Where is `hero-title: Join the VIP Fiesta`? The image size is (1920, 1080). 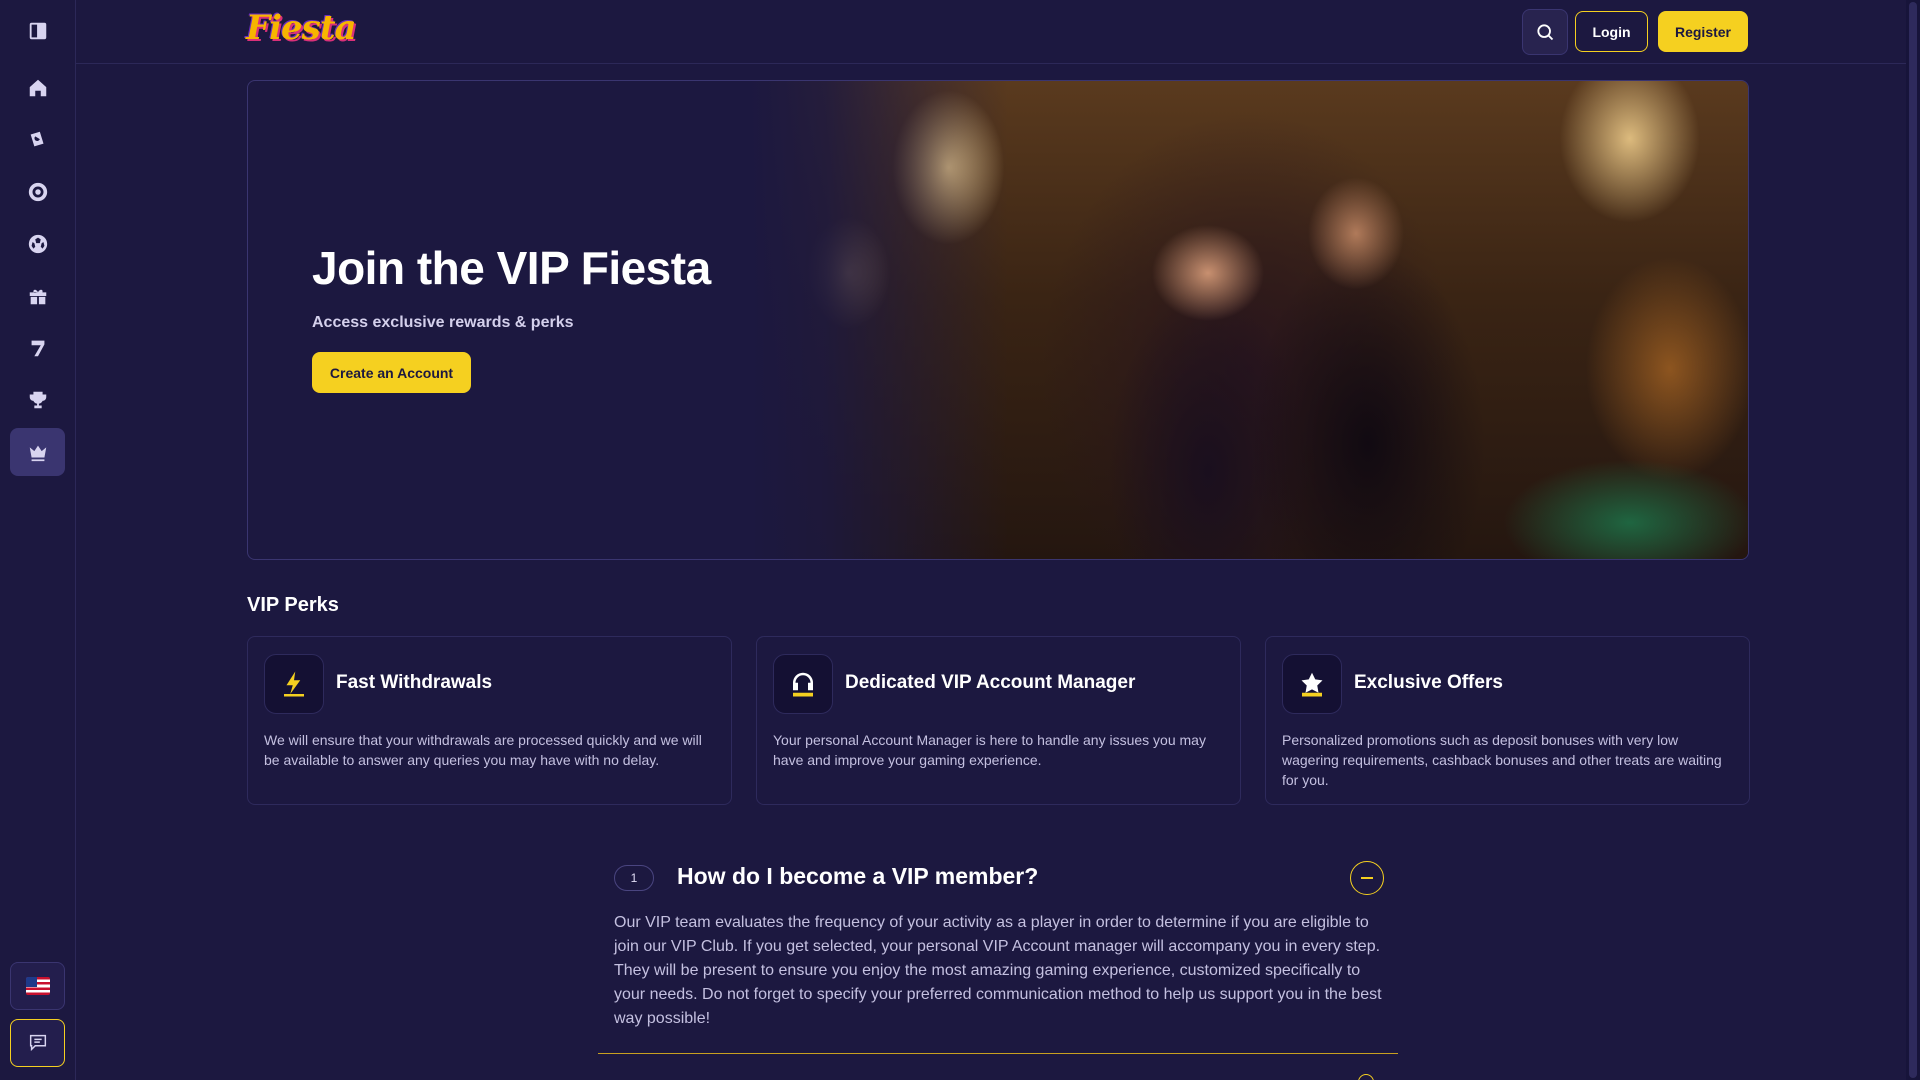
hero-title: Join the VIP Fiesta is located at coordinates (511, 268).